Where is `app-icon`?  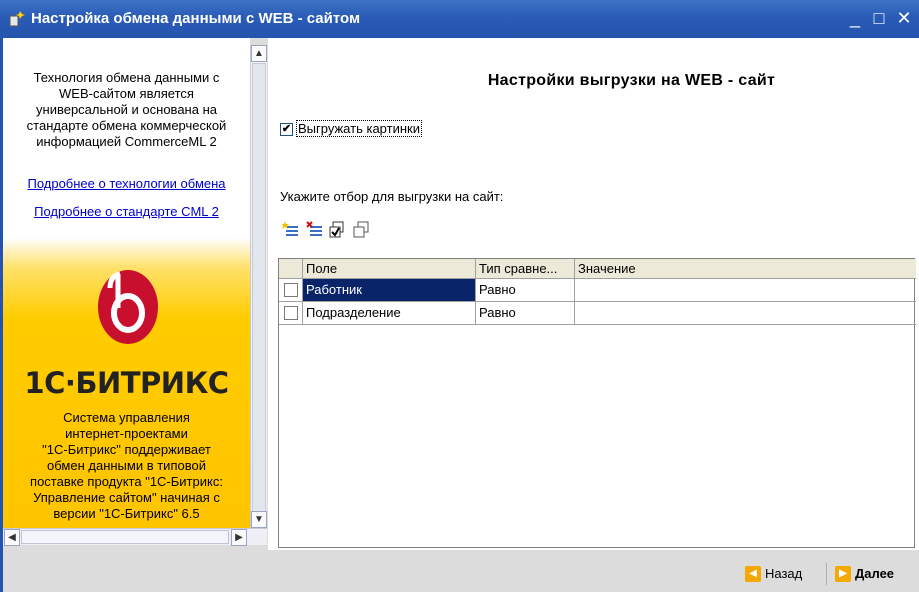
app-icon is located at coordinates (17, 19).